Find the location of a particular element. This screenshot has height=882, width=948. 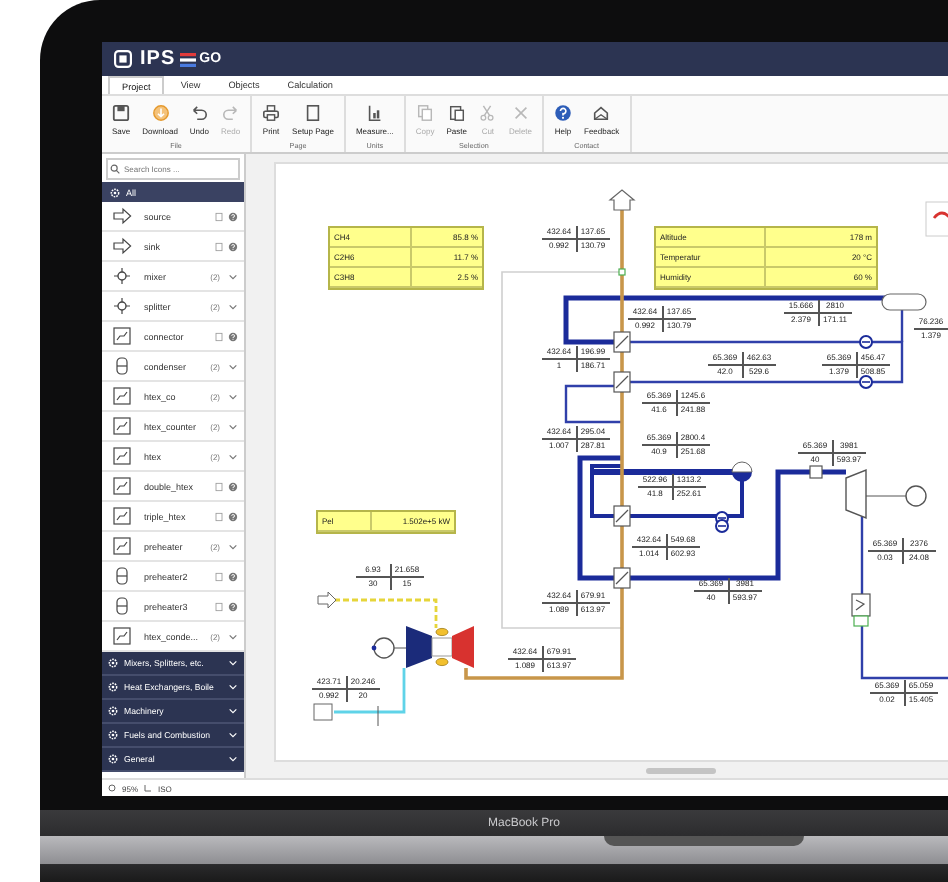

save-icon is located at coordinates (121, 112).